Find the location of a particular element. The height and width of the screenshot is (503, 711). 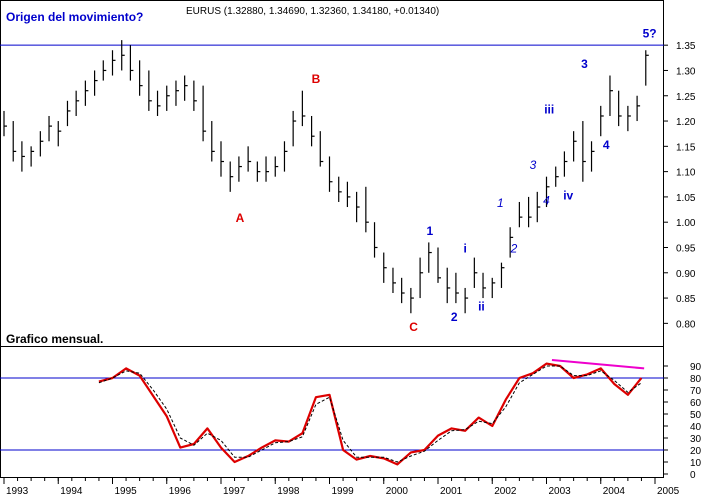

indicator-y-tick-label: 30 is located at coordinates (696, 439).